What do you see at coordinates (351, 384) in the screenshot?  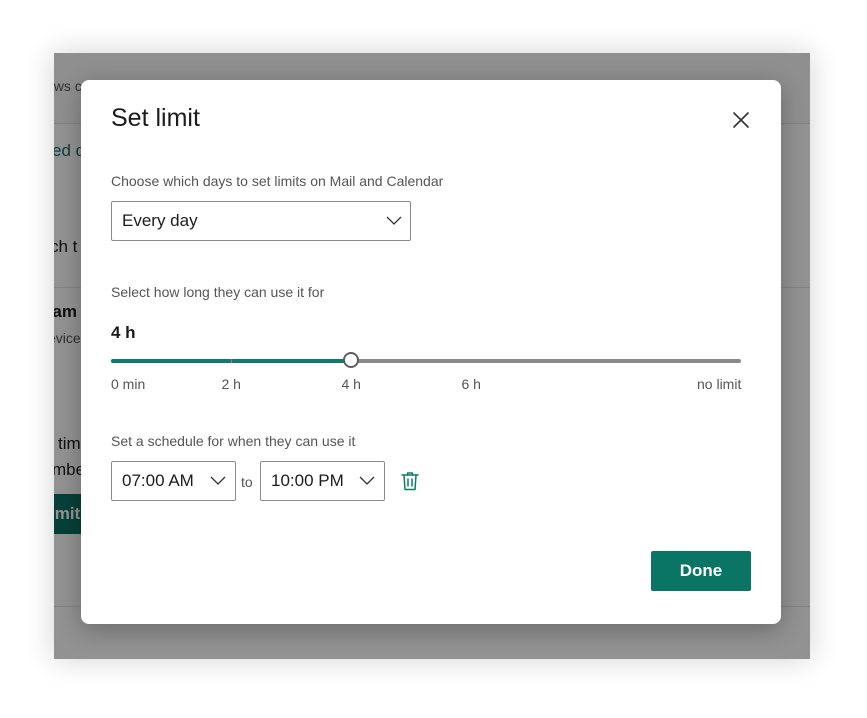 I see `slider-tick-label: 4 h` at bounding box center [351, 384].